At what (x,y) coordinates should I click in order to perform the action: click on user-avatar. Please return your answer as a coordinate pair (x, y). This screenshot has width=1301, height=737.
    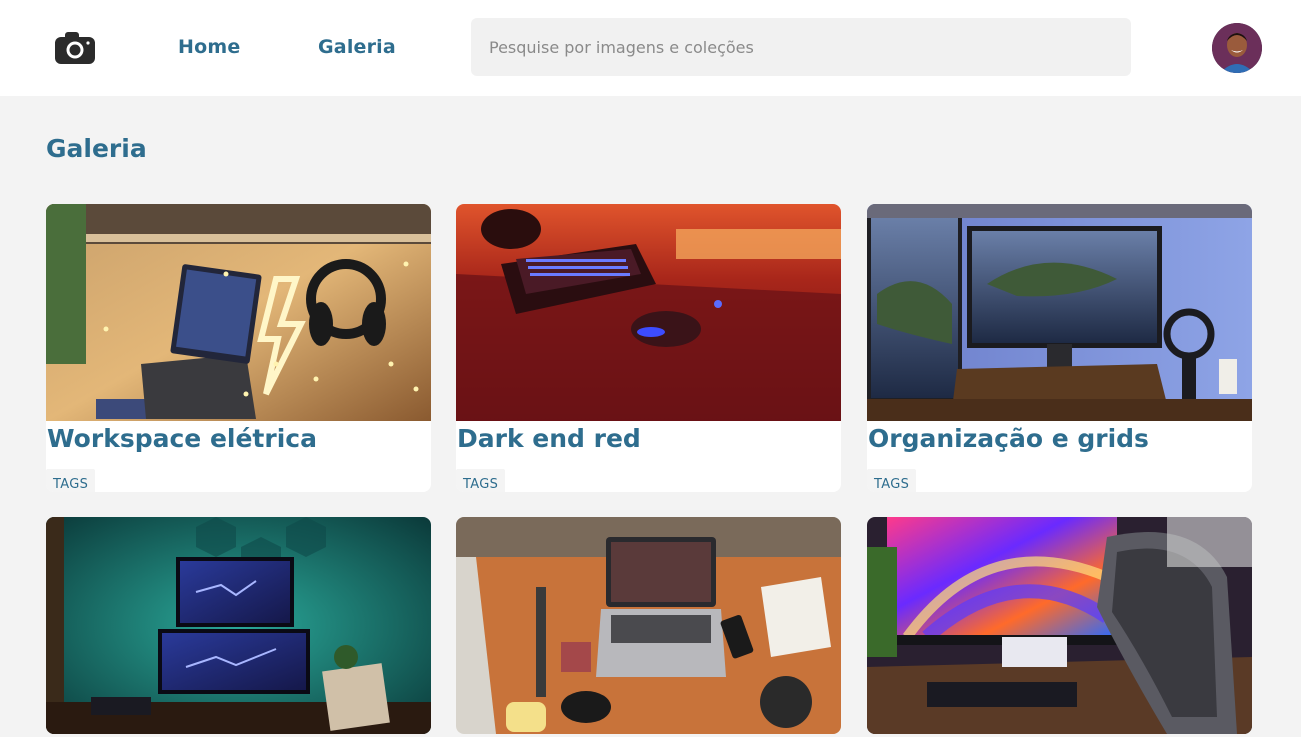
    Looking at the image, I should click on (1237, 48).